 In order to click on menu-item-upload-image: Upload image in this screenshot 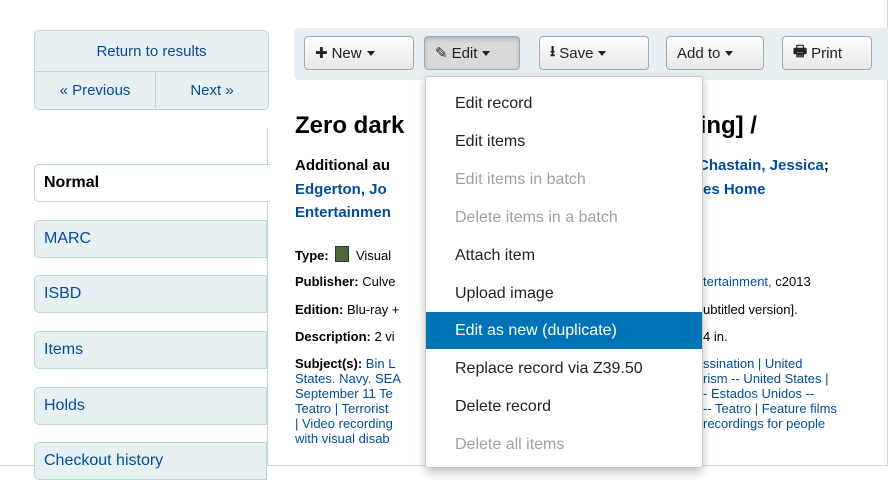, I will do `click(564, 293)`.